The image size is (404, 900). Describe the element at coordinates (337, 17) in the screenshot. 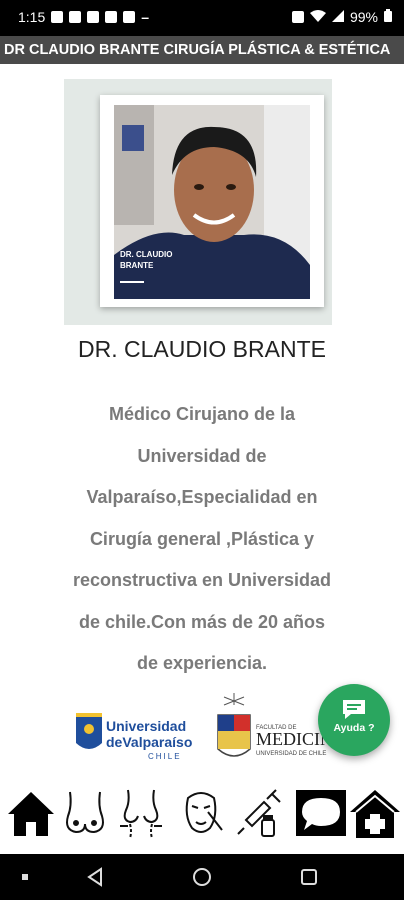

I see `signal-icon` at that location.